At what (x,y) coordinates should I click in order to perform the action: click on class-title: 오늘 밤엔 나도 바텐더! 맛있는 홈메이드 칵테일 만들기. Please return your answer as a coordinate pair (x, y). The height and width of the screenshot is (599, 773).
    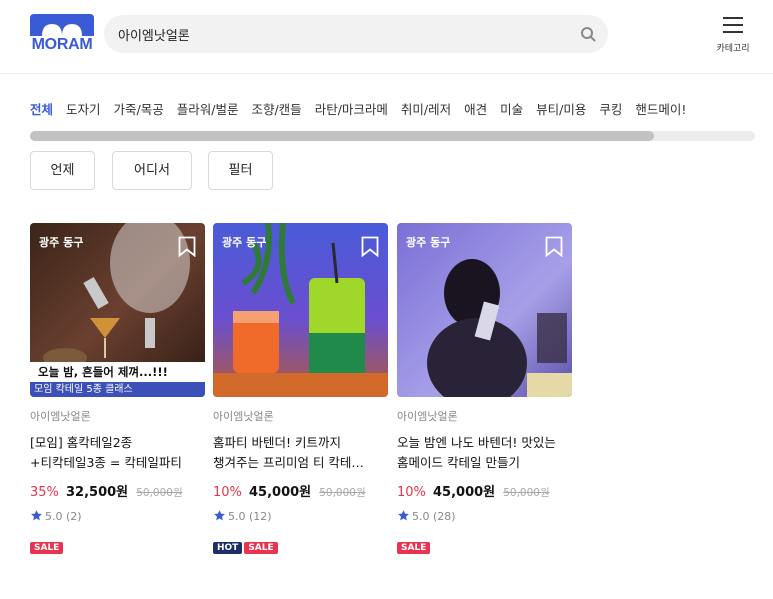
    Looking at the image, I should click on (484, 453).